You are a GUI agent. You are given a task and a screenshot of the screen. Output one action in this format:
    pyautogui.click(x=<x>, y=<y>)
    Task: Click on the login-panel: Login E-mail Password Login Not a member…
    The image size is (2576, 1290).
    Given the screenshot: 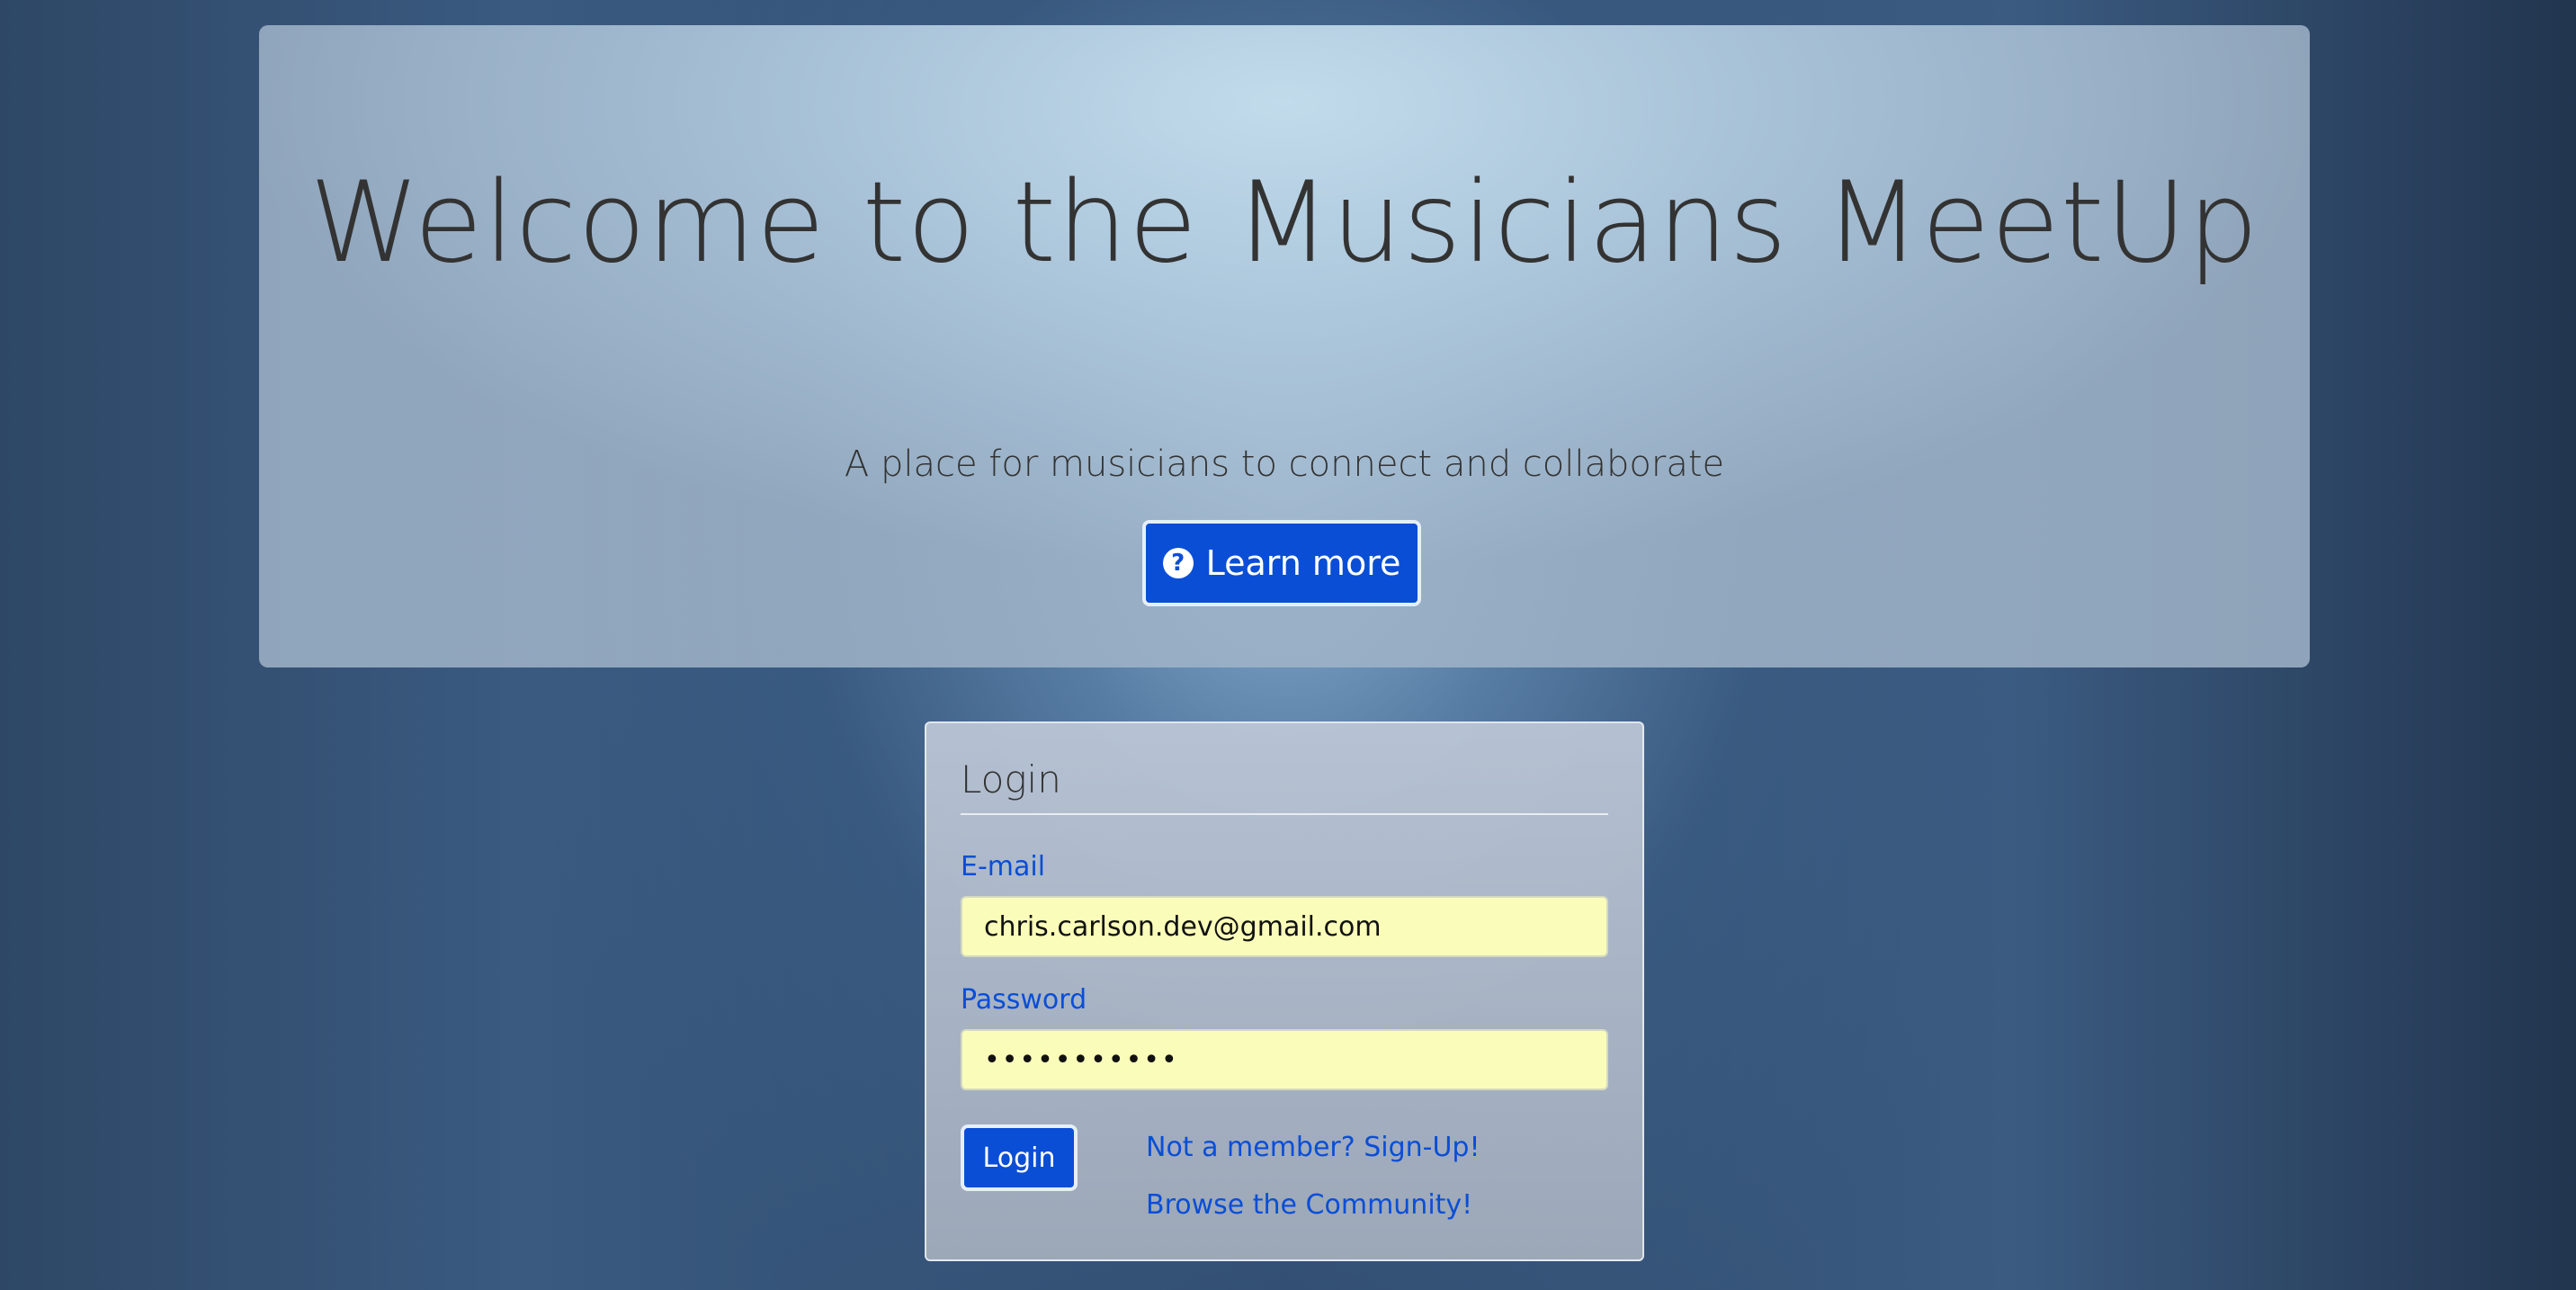 What is the action you would take?
    pyautogui.click(x=1284, y=991)
    